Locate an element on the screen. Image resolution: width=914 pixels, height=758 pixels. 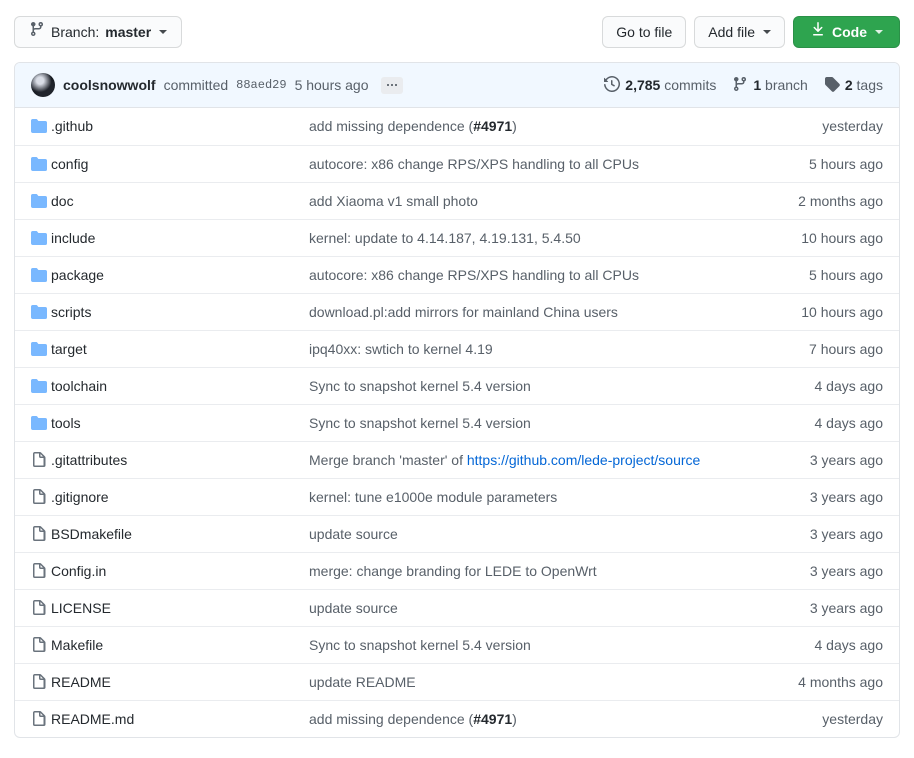
branches-stat-link: 1 branch is located at coordinates (770, 85).